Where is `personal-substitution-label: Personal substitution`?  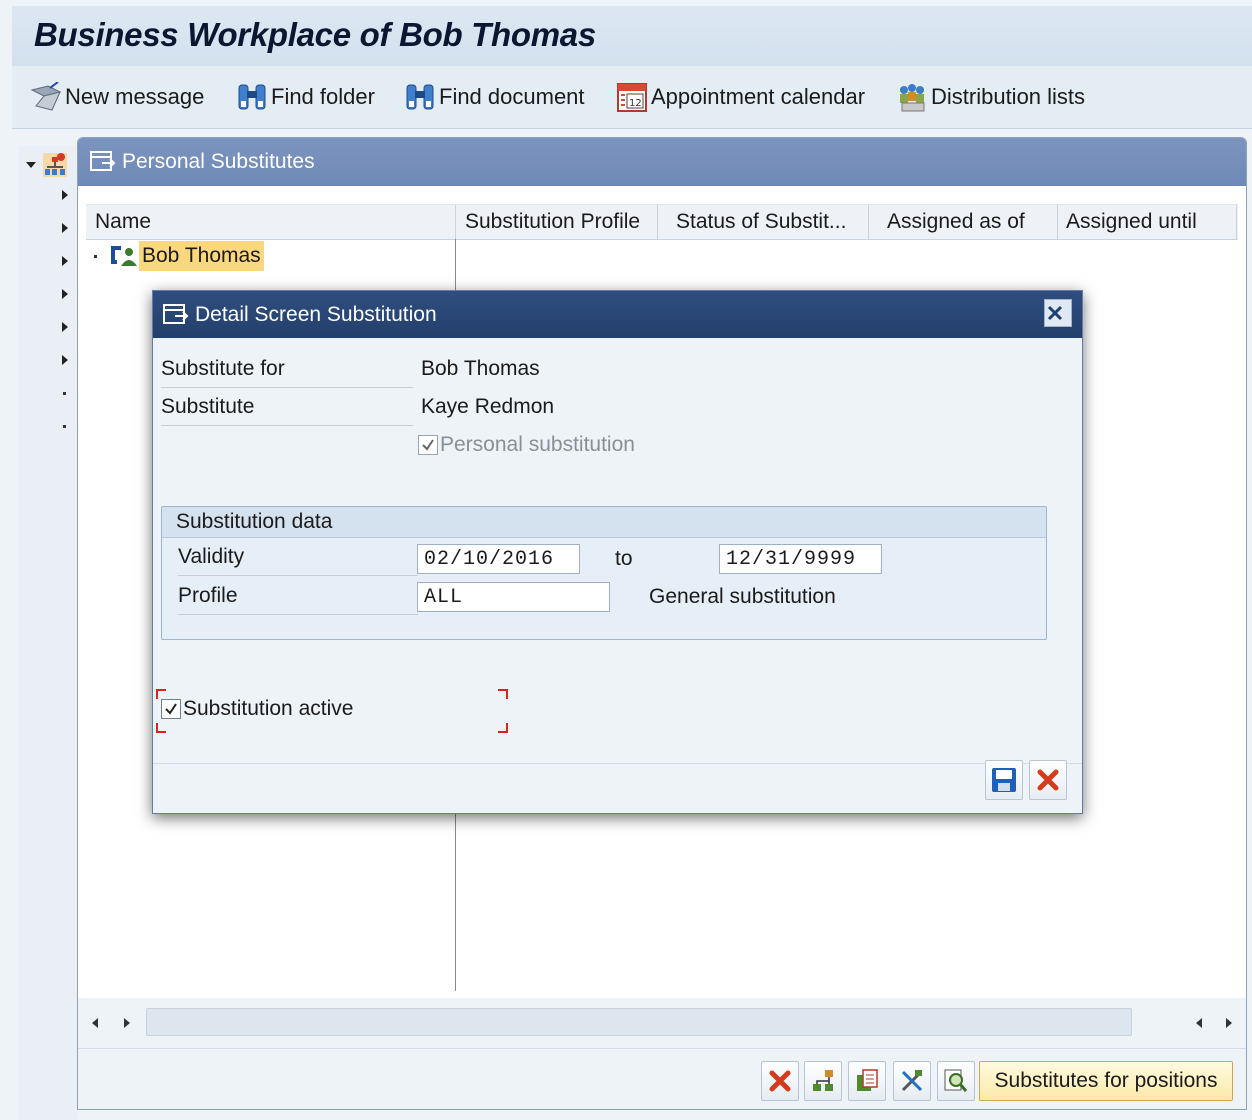 personal-substitution-label: Personal substitution is located at coordinates (537, 444).